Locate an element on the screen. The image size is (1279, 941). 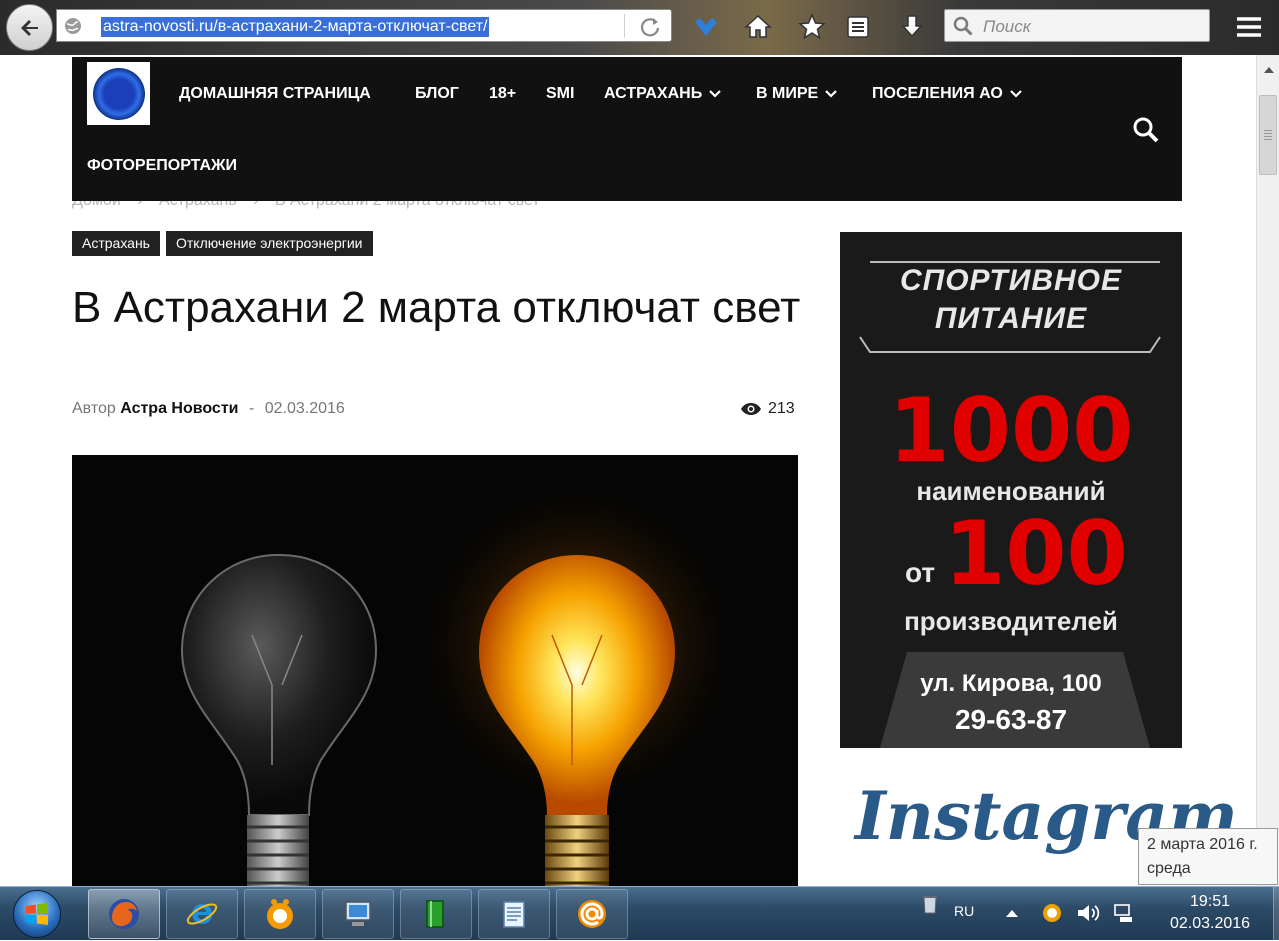
taskbar-computer is located at coordinates (358, 914).